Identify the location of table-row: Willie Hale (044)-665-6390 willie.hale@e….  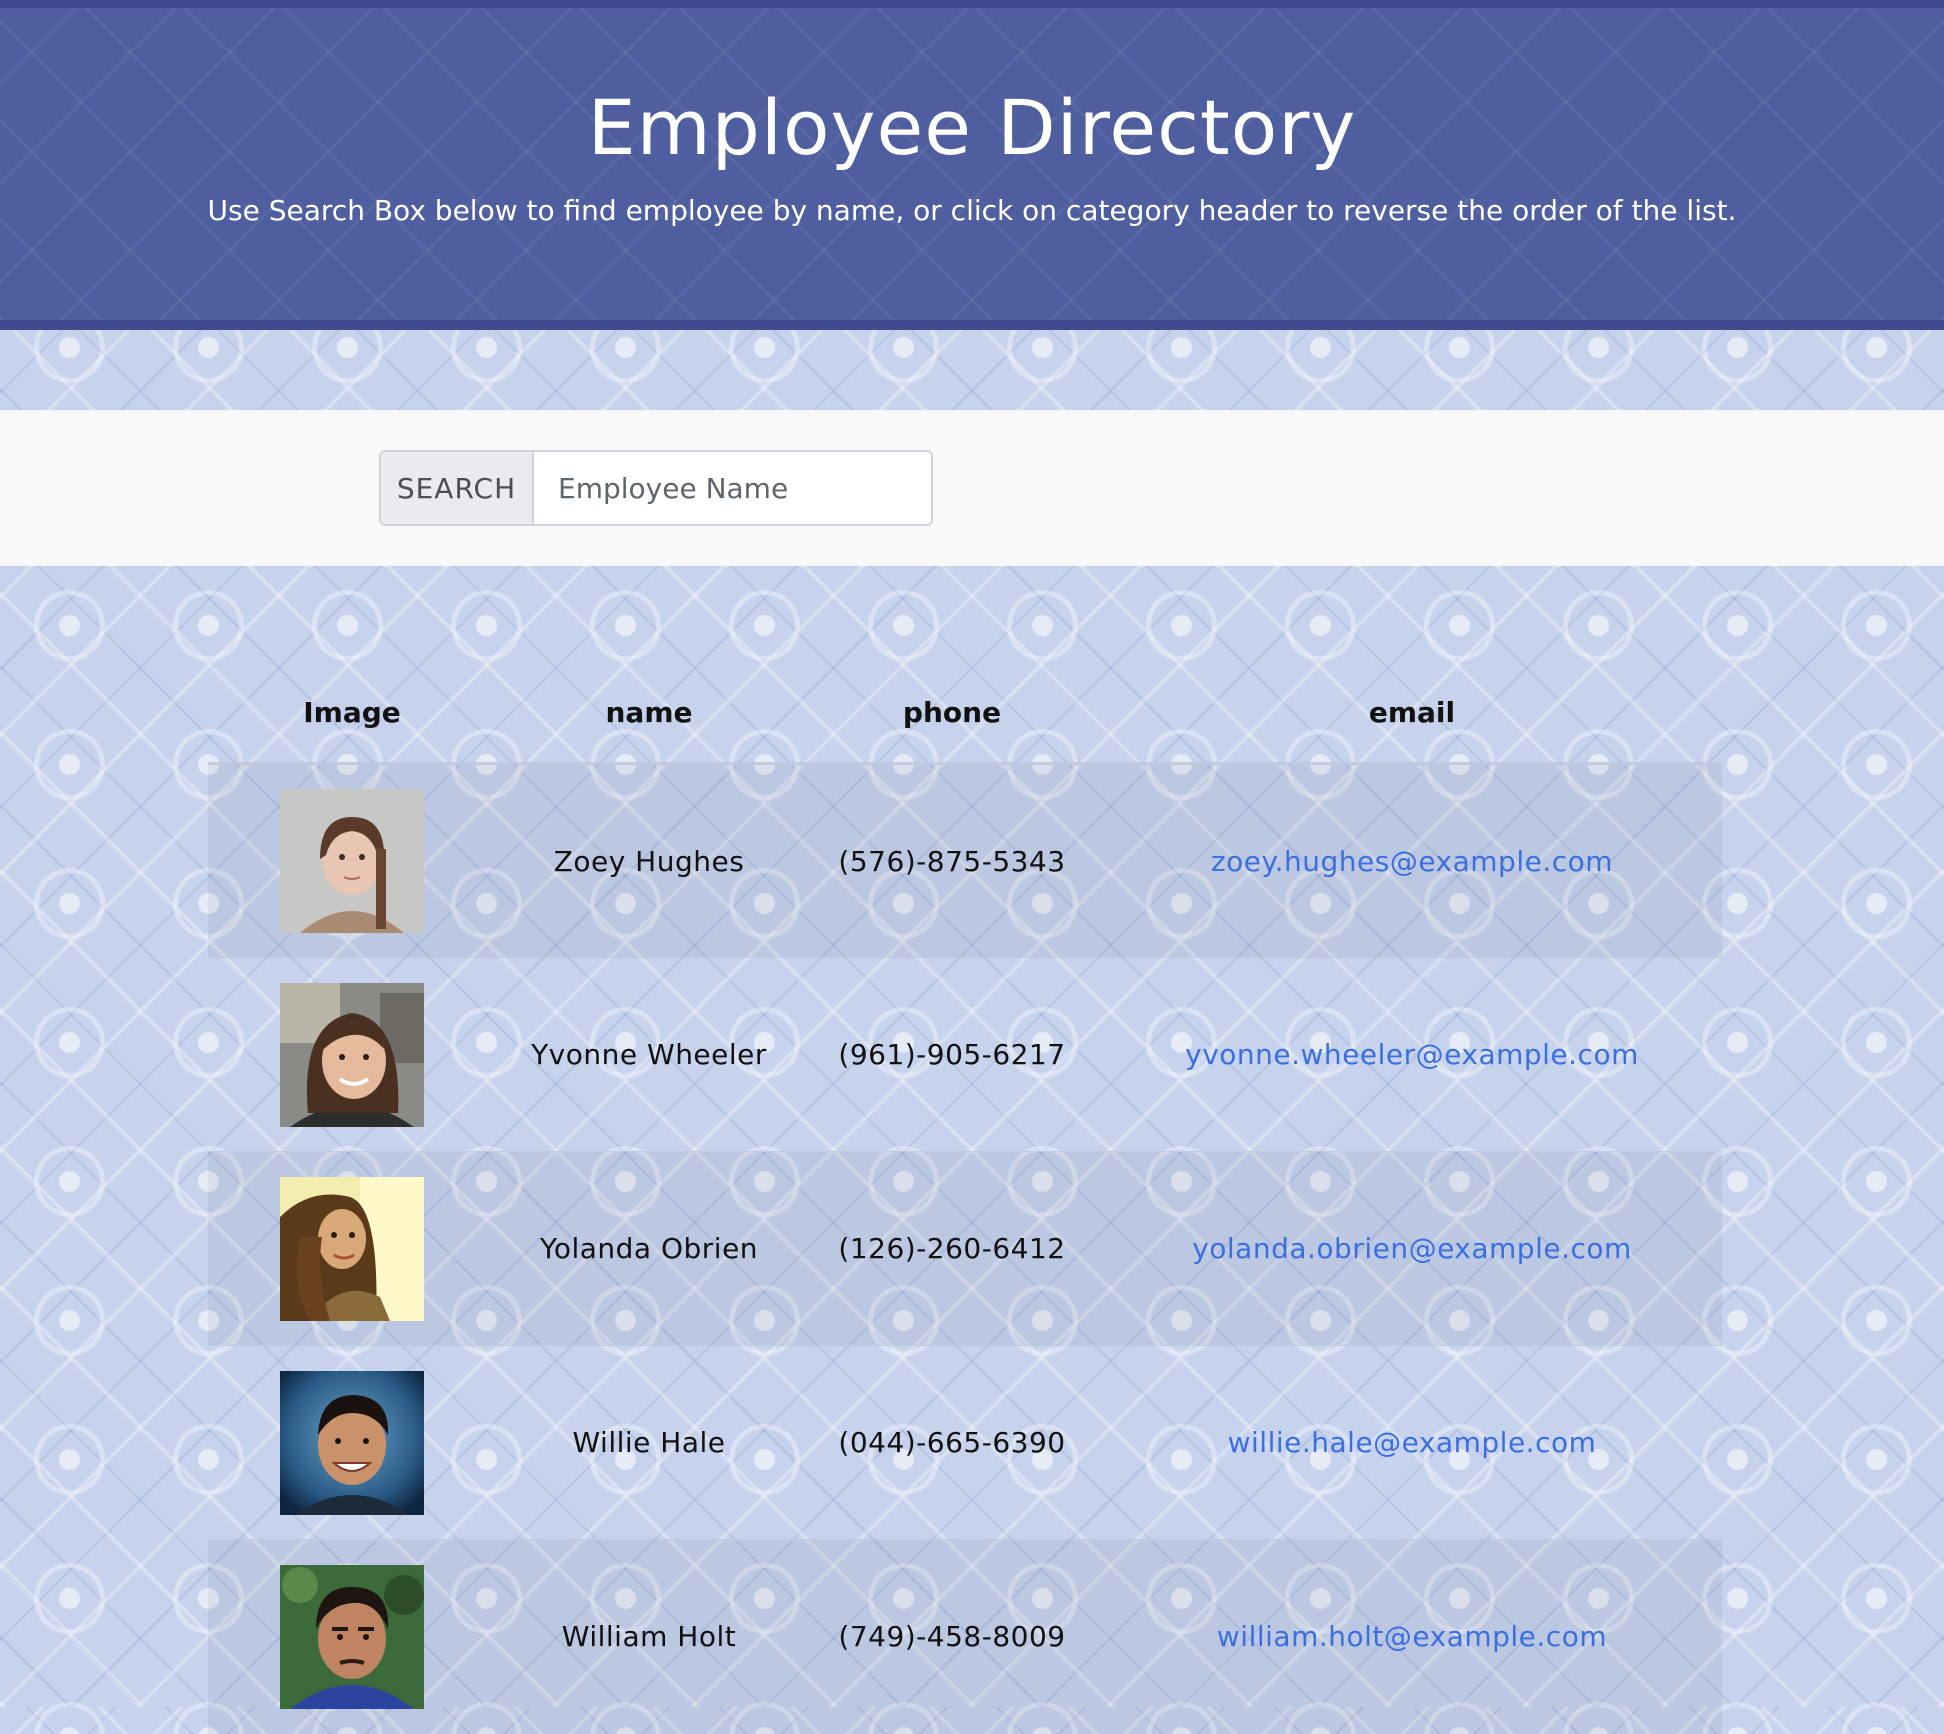
(965, 1442).